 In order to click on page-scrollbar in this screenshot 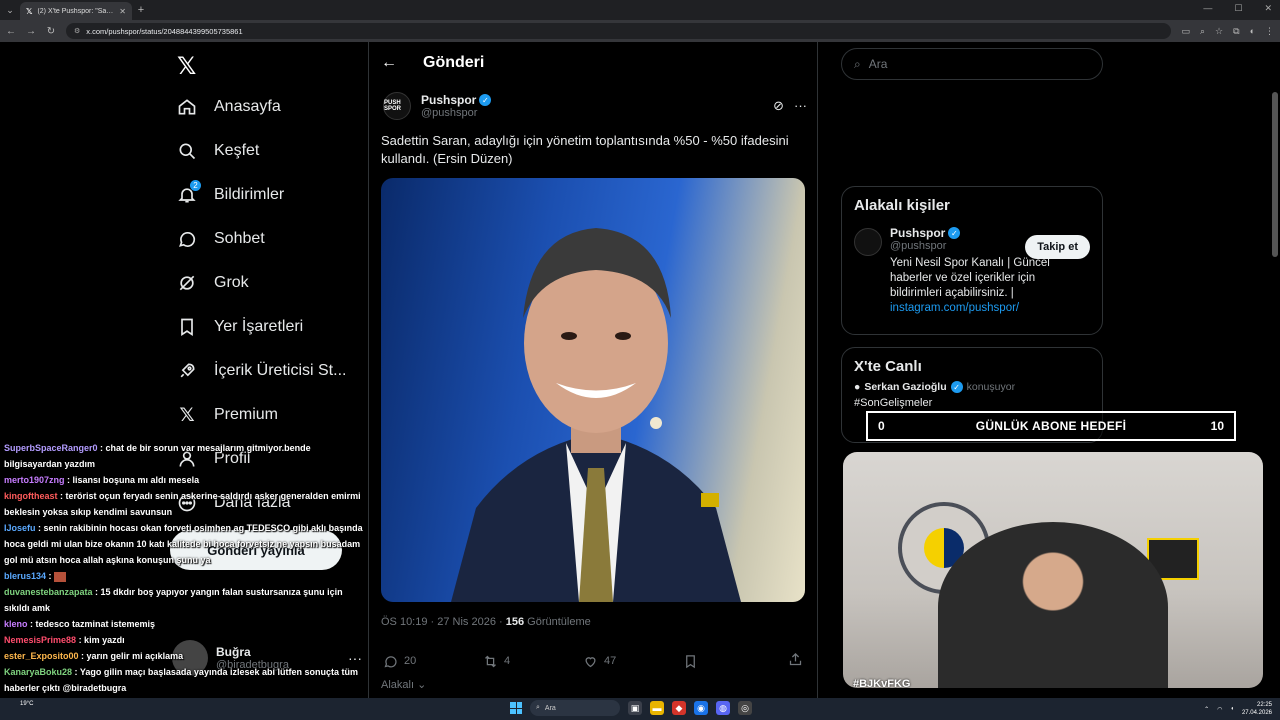, I will do `click(1275, 174)`.